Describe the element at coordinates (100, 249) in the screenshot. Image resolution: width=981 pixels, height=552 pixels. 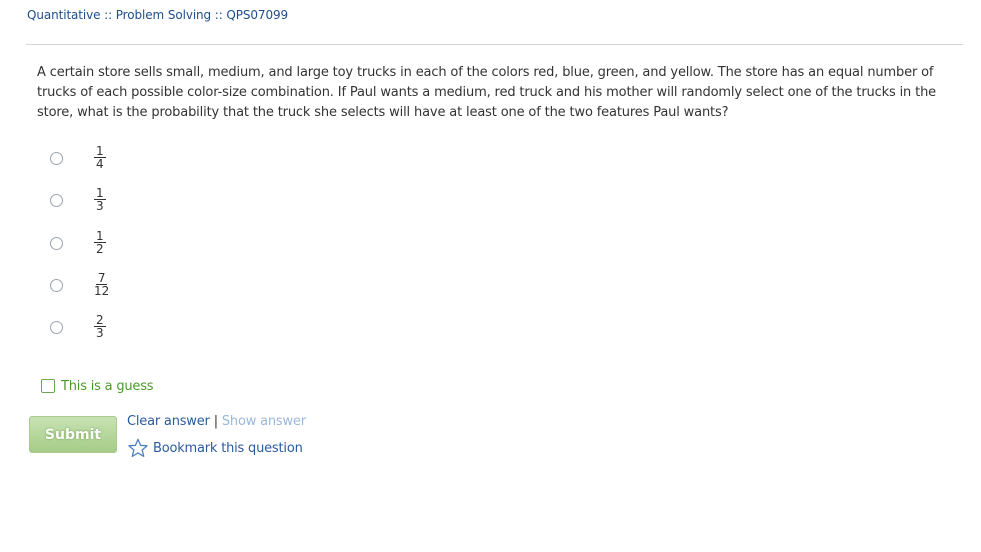
I see `fraction-denominator: 2` at that location.